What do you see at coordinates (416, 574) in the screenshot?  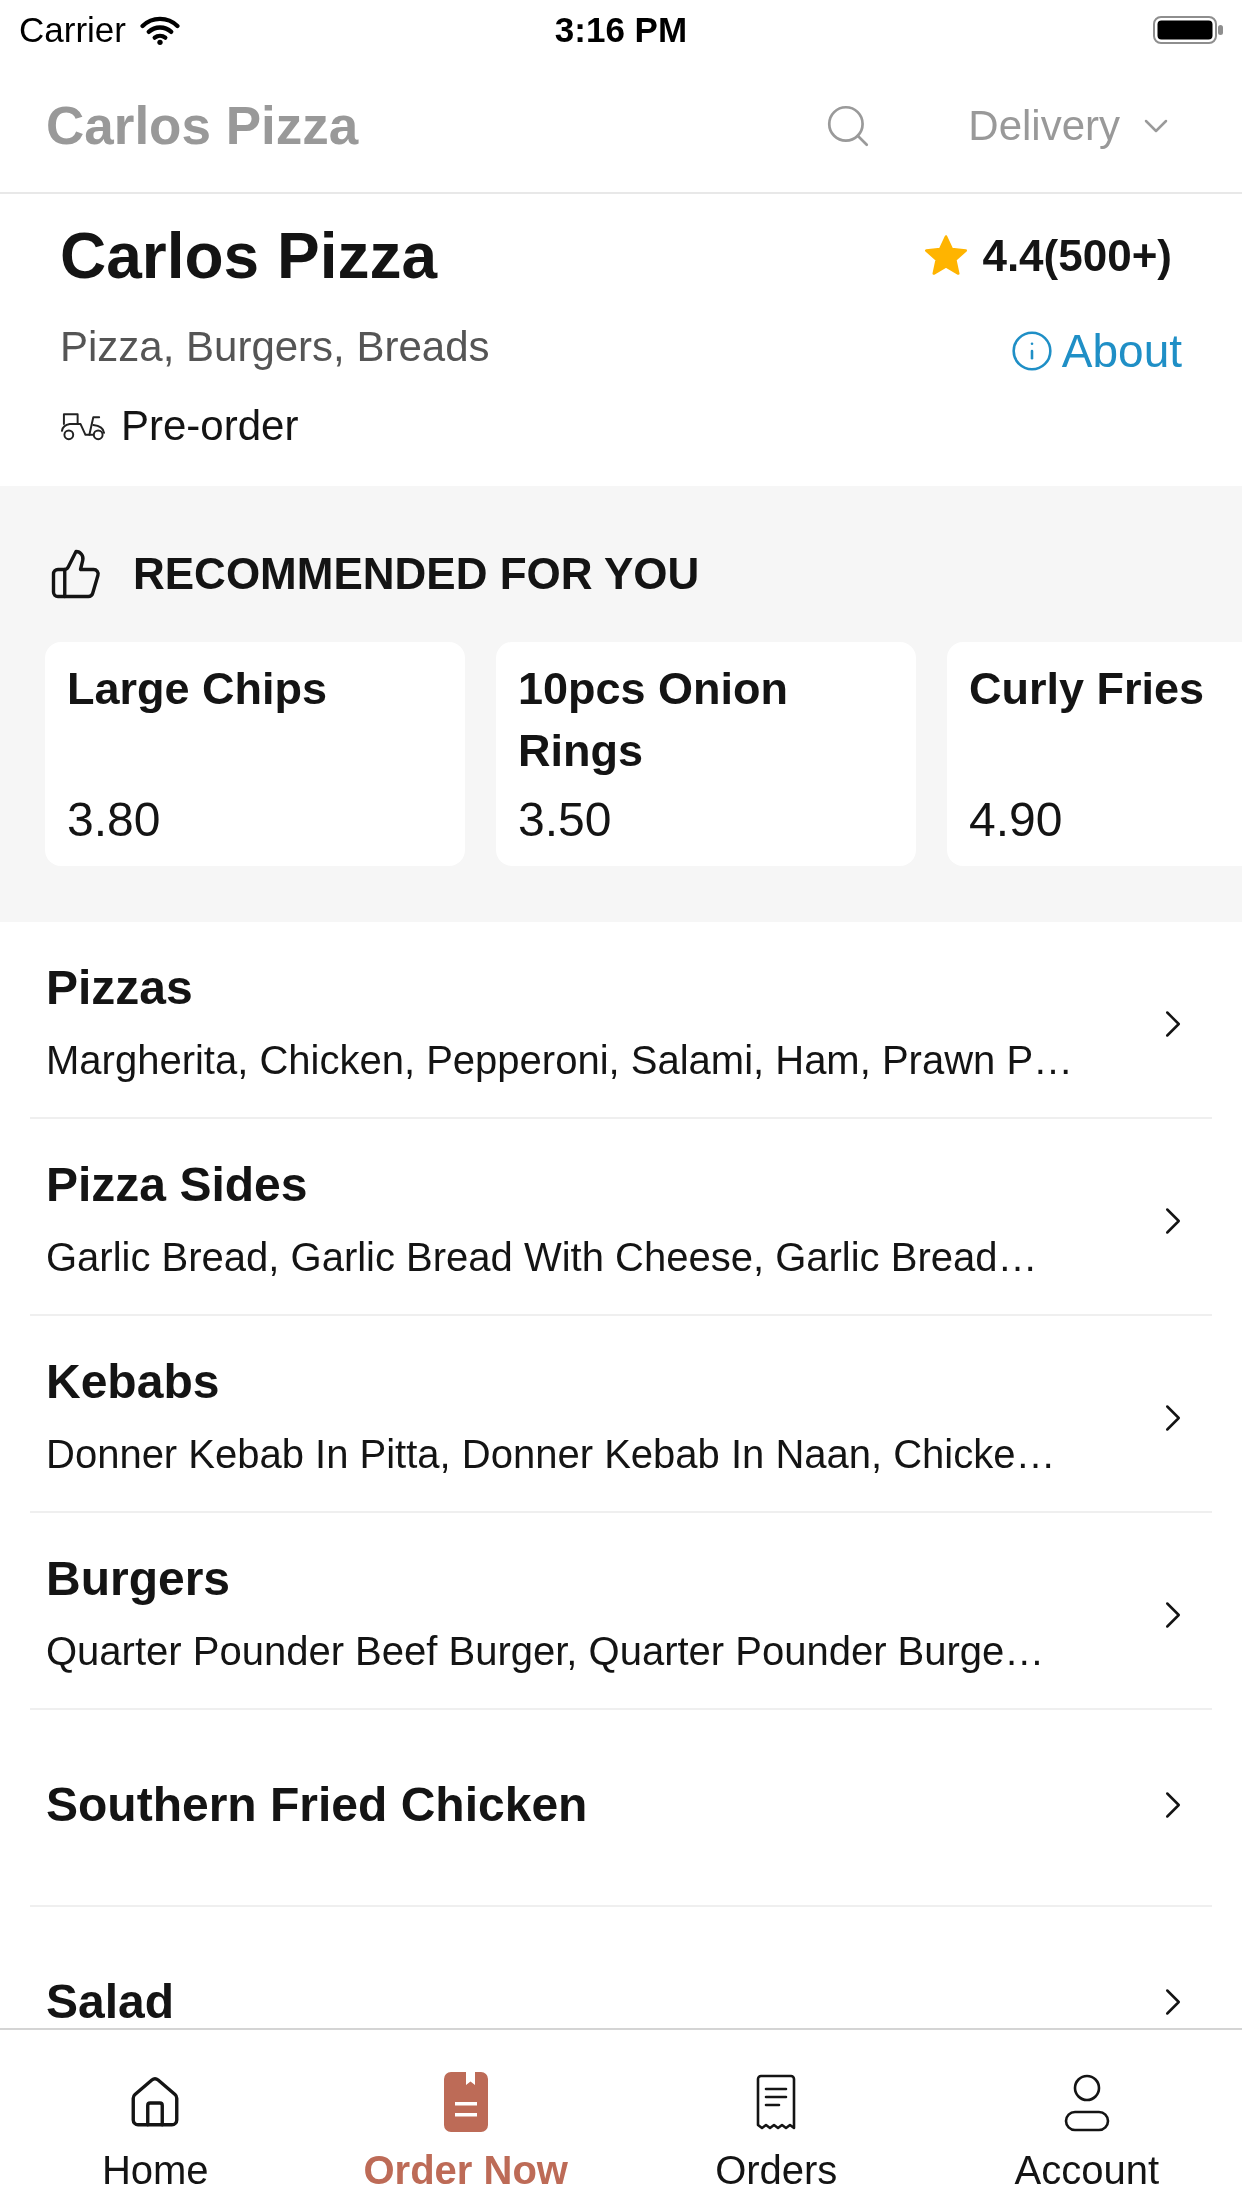 I see `section-heading: RECOMMENDED FOR YOU` at bounding box center [416, 574].